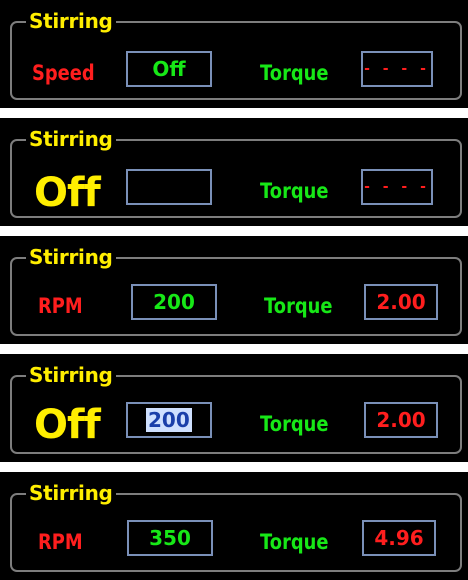 This screenshot has height=580, width=468. What do you see at coordinates (170, 538) in the screenshot?
I see `rpm-value-field: 350` at bounding box center [170, 538].